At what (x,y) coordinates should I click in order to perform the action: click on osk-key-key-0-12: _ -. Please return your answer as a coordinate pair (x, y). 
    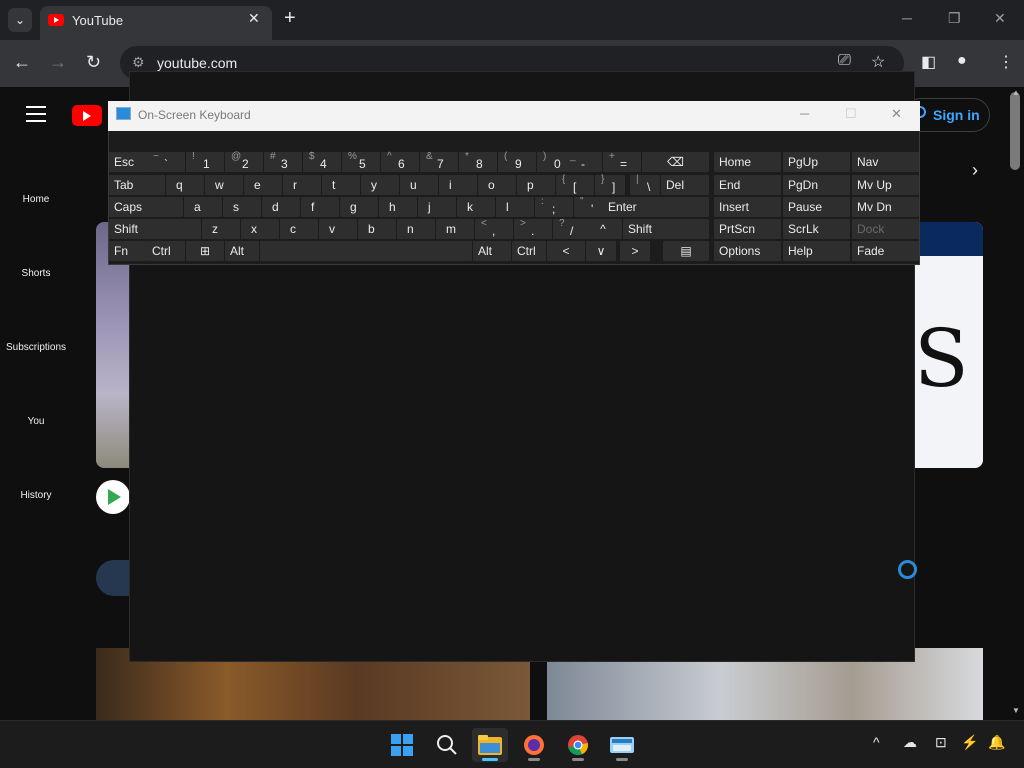
    Looking at the image, I should click on (583, 161).